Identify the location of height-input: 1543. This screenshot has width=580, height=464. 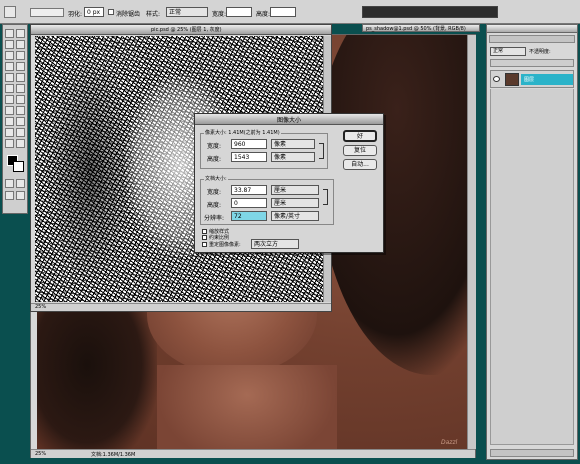
(249, 157).